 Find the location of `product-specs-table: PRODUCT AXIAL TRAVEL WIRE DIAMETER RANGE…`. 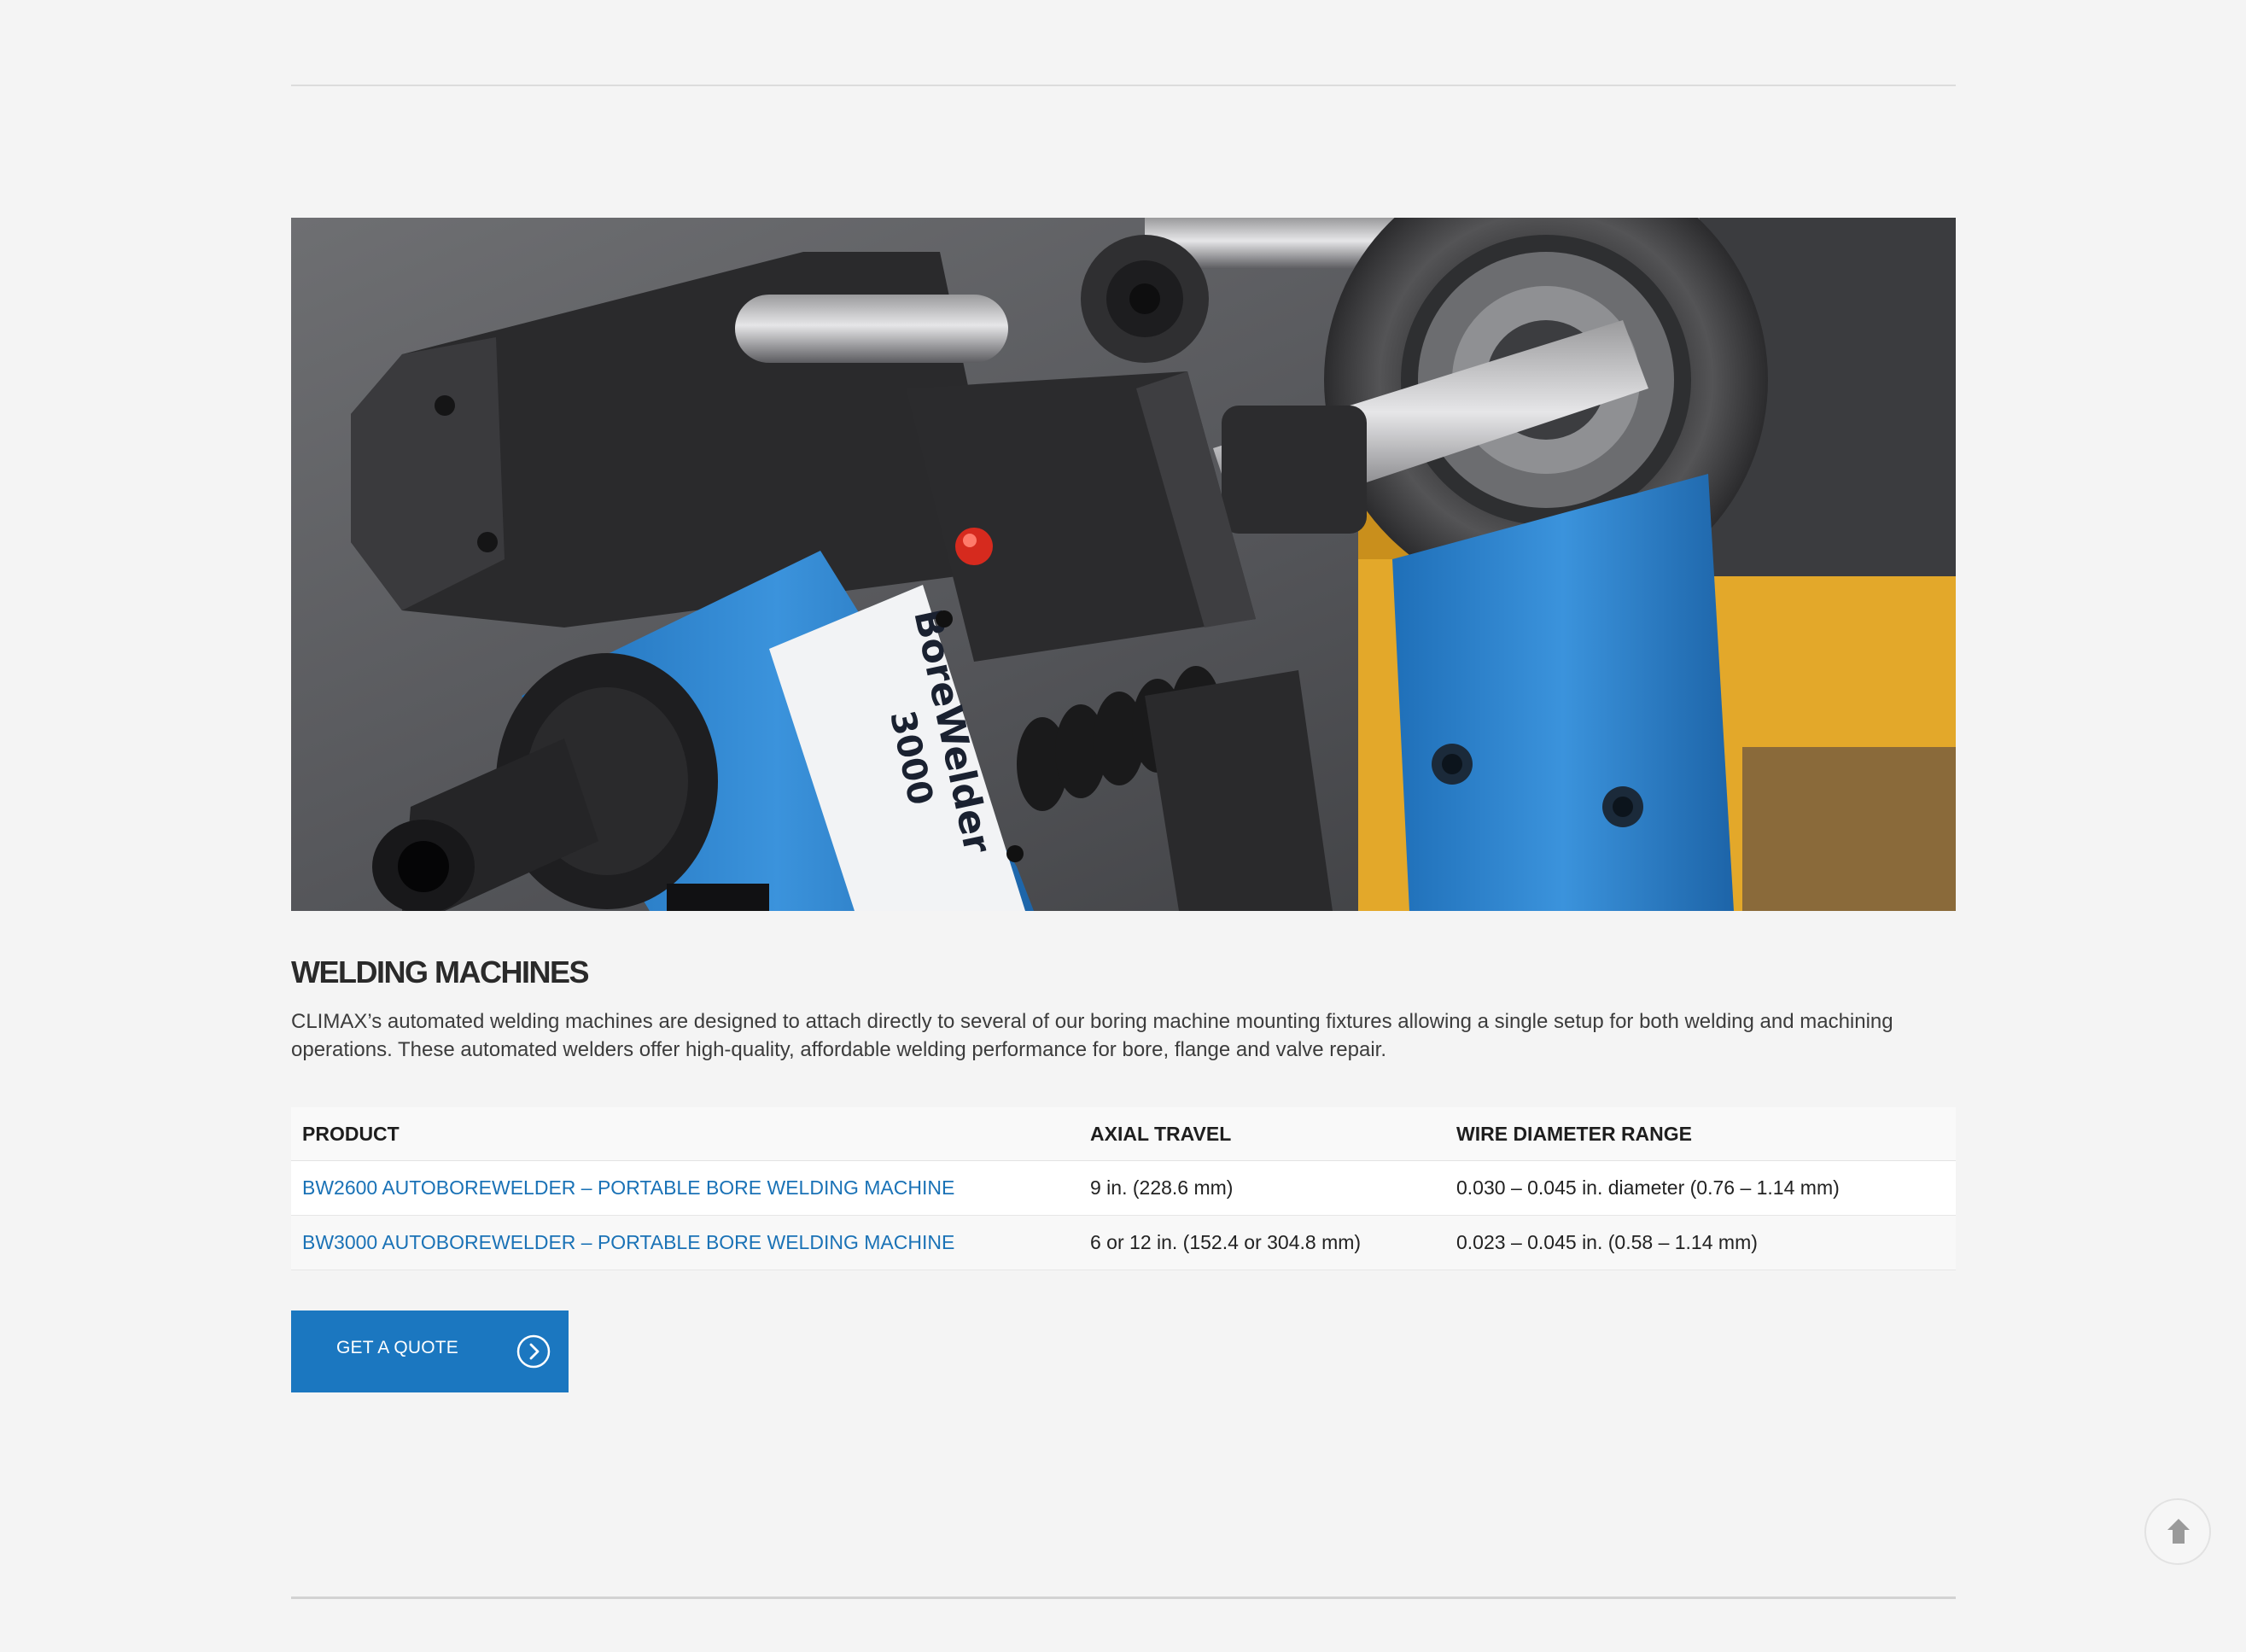

product-specs-table: PRODUCT AXIAL TRAVEL WIRE DIAMETER RANGE… is located at coordinates (1123, 1188).